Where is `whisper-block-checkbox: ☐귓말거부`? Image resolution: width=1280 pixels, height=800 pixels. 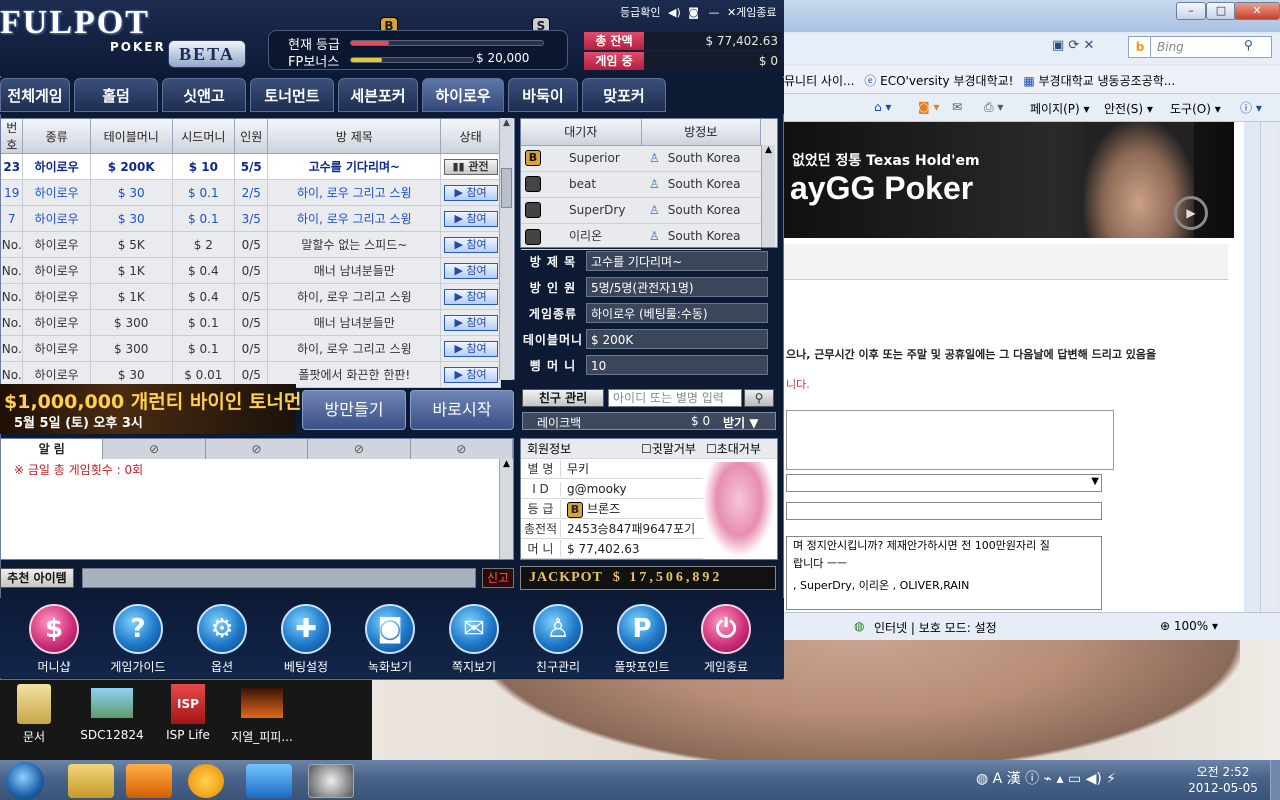 whisper-block-checkbox: ☐귓말거부 is located at coordinates (668, 448).